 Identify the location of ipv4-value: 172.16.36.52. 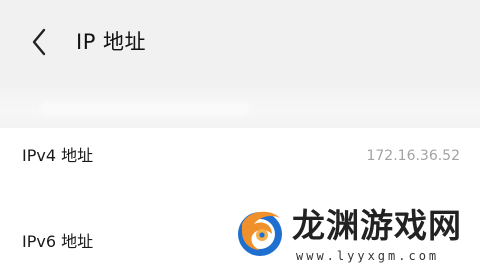
(413, 156).